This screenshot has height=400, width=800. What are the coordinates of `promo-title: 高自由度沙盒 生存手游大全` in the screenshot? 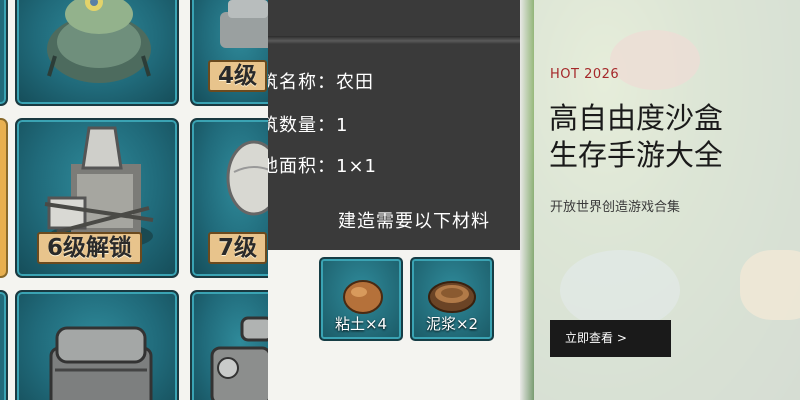 It's located at (669, 137).